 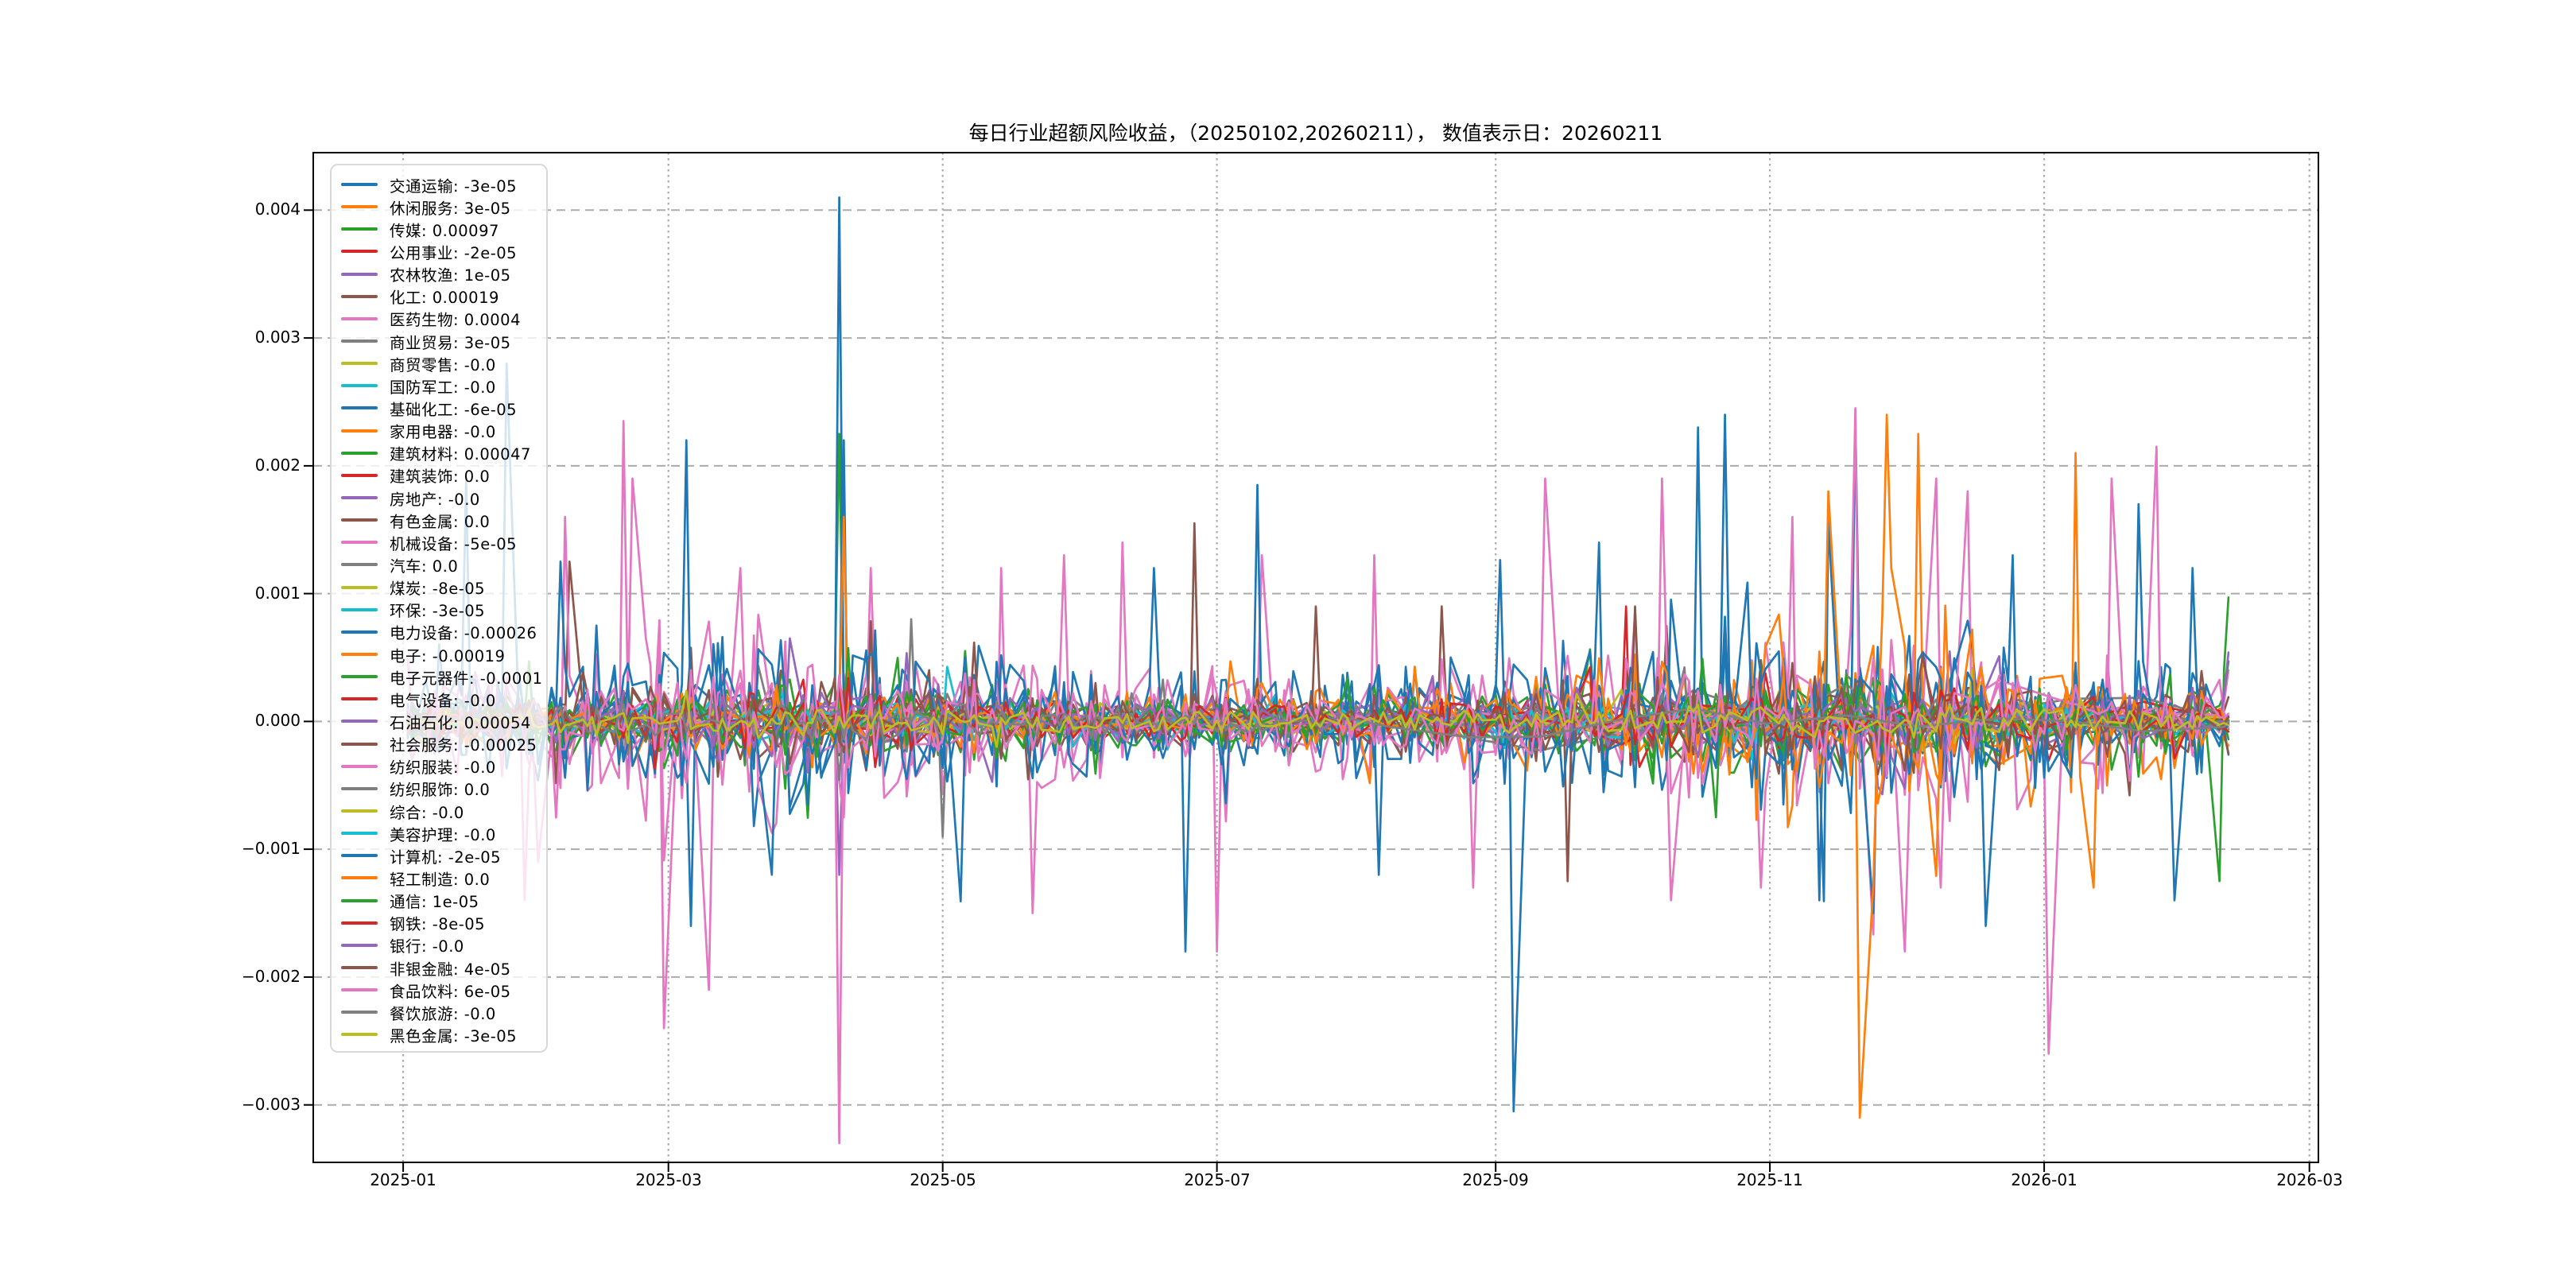 I want to click on legend-item: 农林牧渔: 1e-05, so click(x=442, y=274).